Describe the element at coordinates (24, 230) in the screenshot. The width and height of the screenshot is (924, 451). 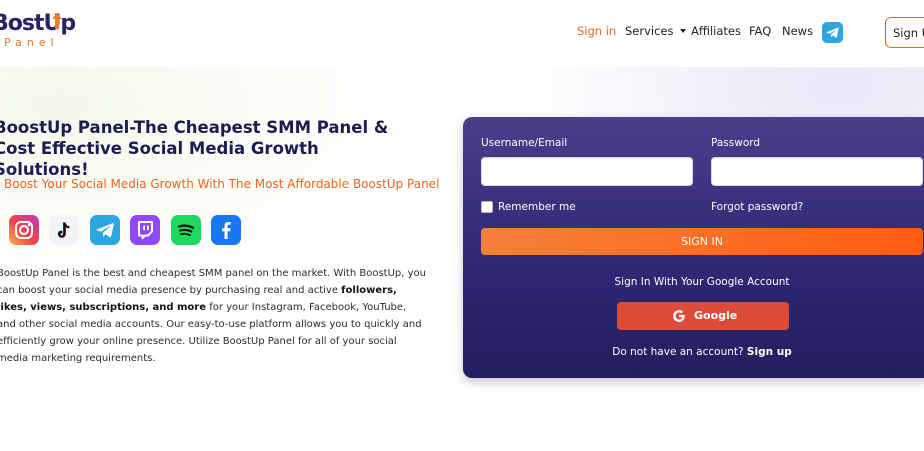
I see `instagram-icon` at that location.